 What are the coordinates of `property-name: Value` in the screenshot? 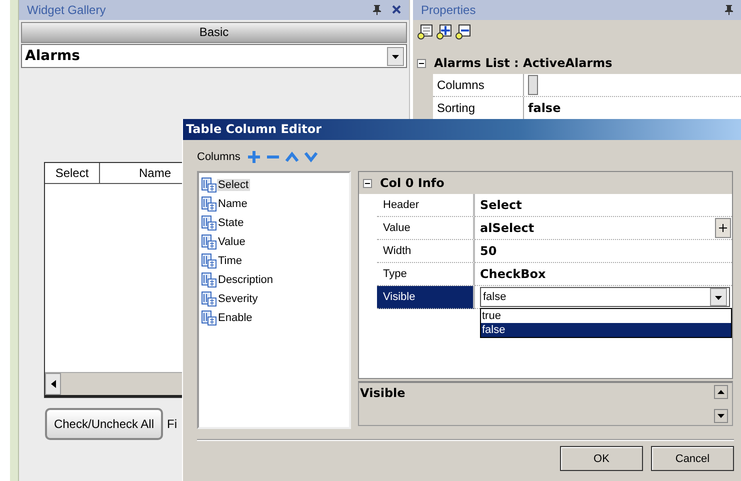 It's located at (426, 228).